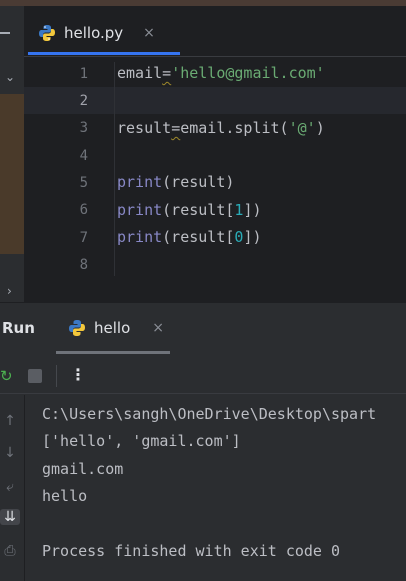  What do you see at coordinates (215, 31) in the screenshot?
I see `editor-tab-bar: hello.py ×` at bounding box center [215, 31].